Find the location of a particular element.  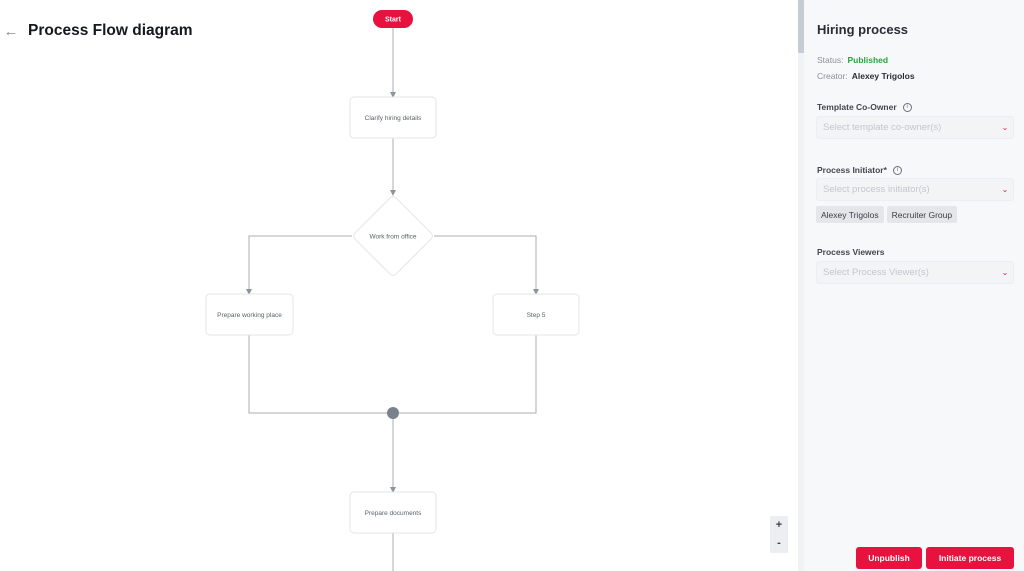

initiator-label: Process Initiator* i is located at coordinates (859, 170).